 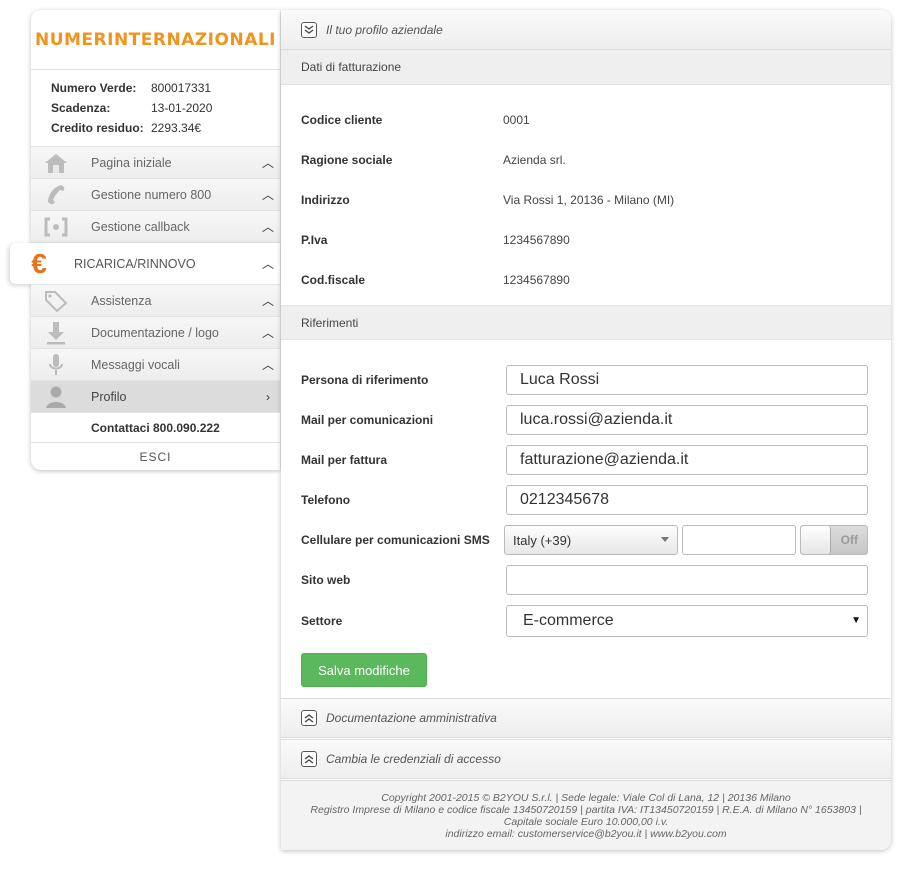 I want to click on form-row-invoice-mail: Mail per fattura fatturazione@azienda.it, so click(x=584, y=460).